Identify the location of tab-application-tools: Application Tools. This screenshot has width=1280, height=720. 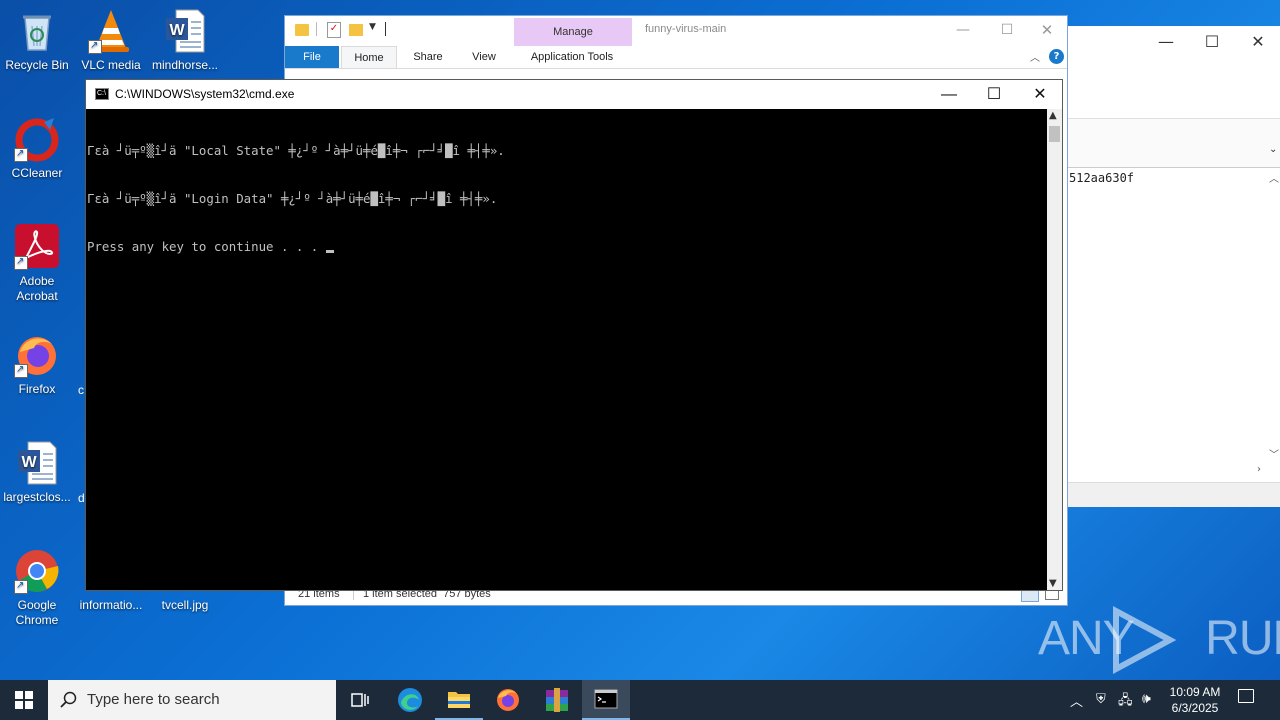
(572, 57).